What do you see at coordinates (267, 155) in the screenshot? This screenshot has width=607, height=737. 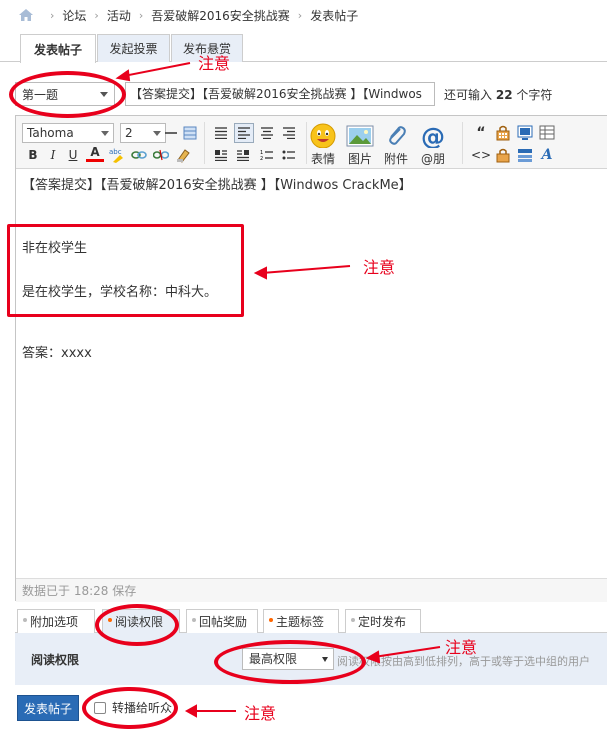 I see `ordered-list-icon: 12` at bounding box center [267, 155].